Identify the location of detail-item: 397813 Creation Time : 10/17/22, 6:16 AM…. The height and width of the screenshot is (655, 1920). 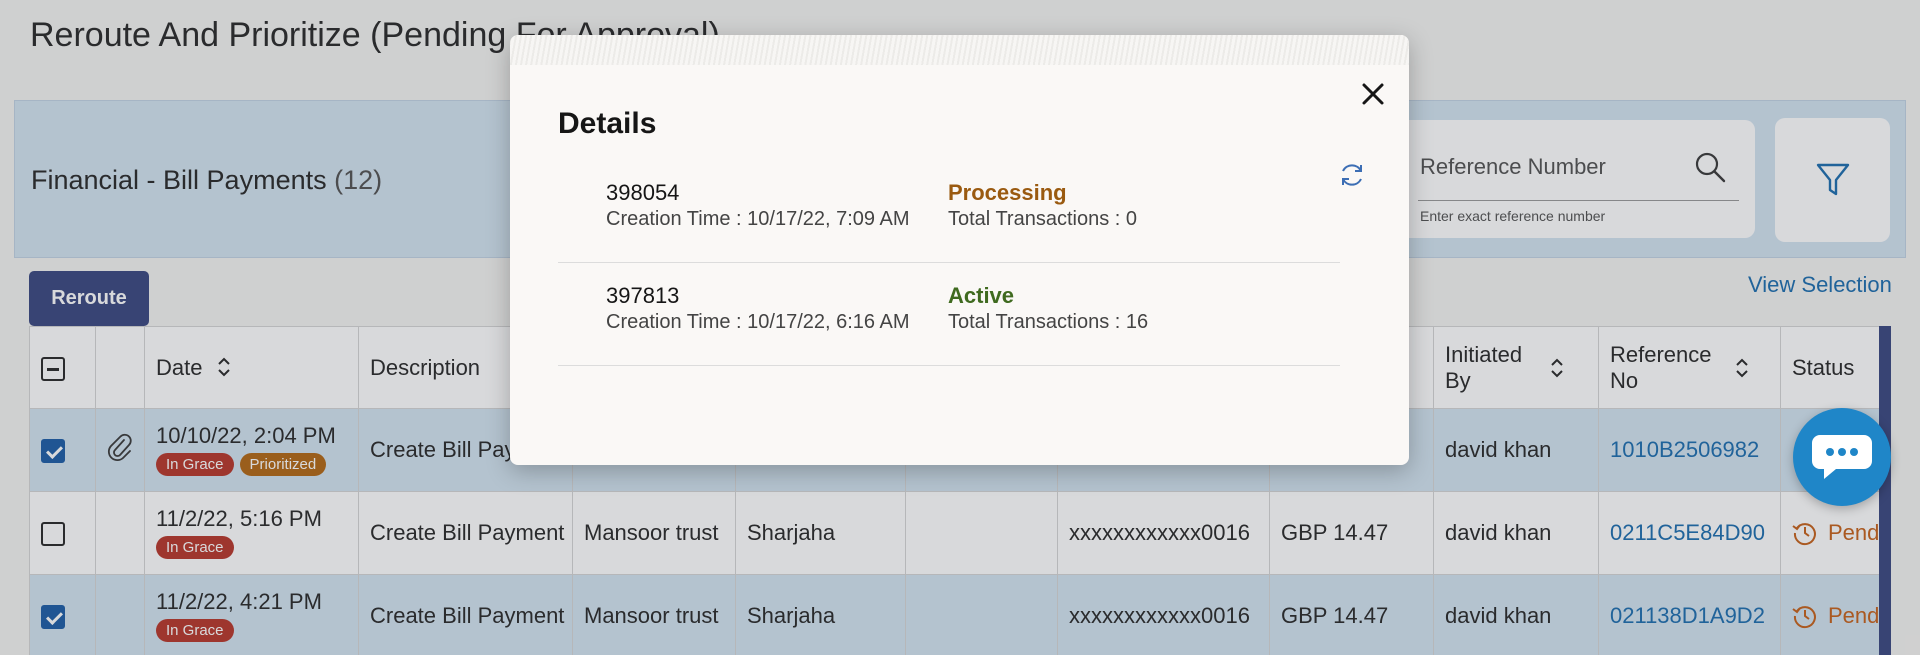
(949, 314).